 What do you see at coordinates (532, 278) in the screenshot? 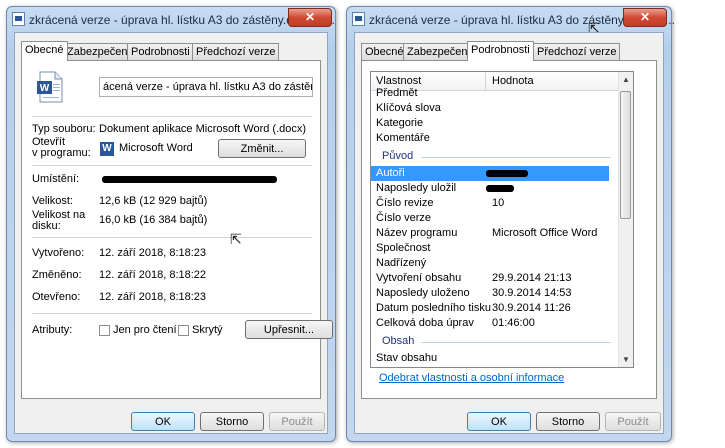
I see `property-value: 29.9.2014 21:13` at bounding box center [532, 278].